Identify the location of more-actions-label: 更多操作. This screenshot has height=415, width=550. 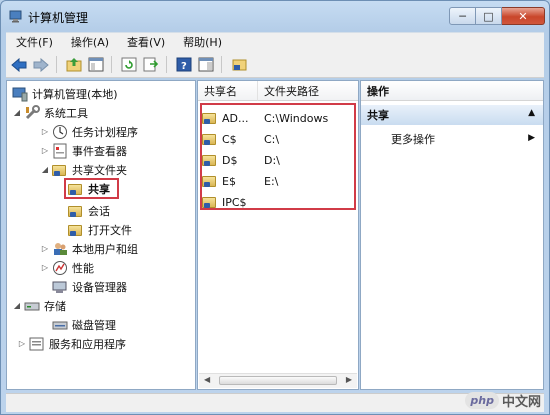
(413, 139).